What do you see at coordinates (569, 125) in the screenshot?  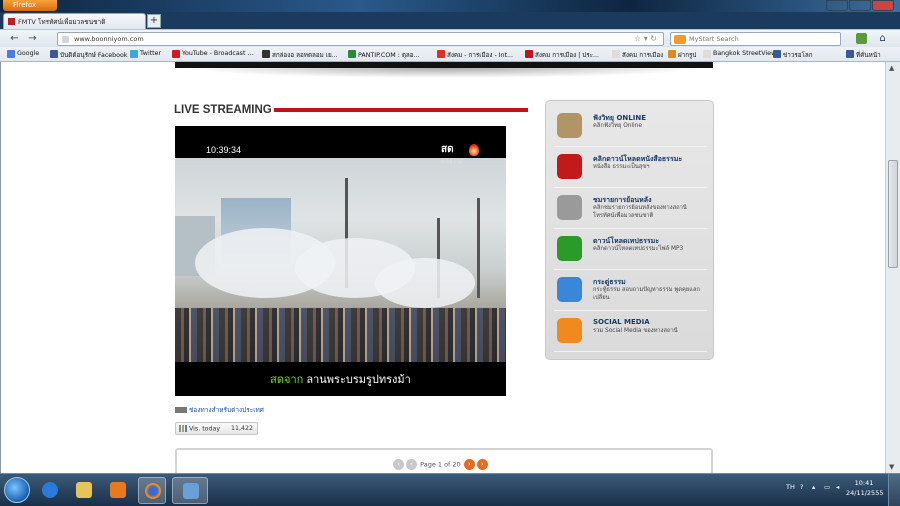 I see `radio-icon` at bounding box center [569, 125].